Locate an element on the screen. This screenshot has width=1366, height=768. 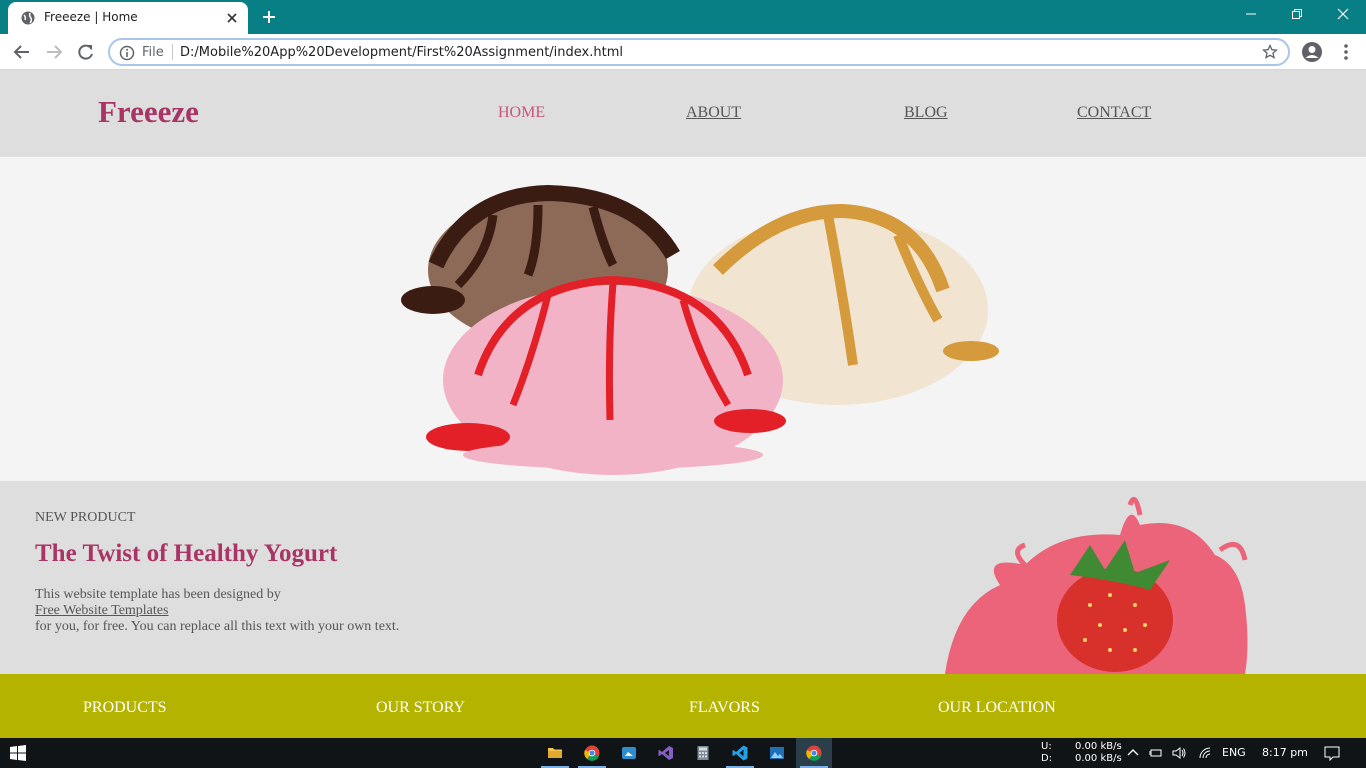
plus-icon is located at coordinates (269, 17).